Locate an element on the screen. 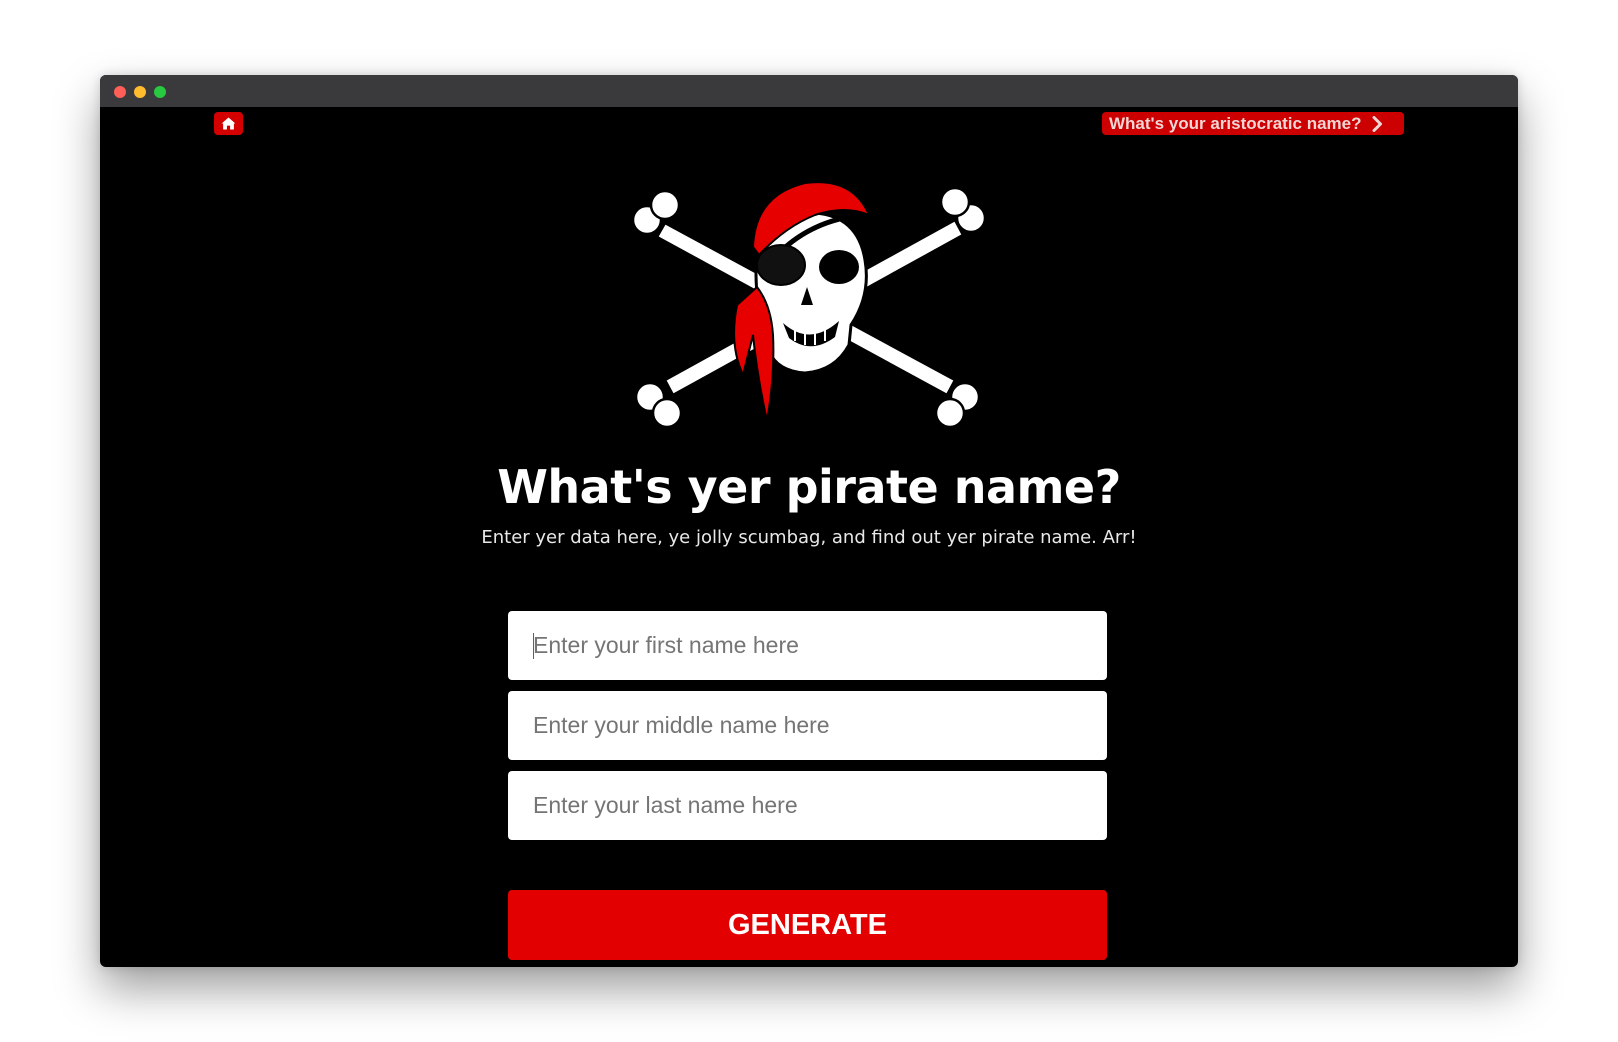  maximize-window-button is located at coordinates (160, 92).